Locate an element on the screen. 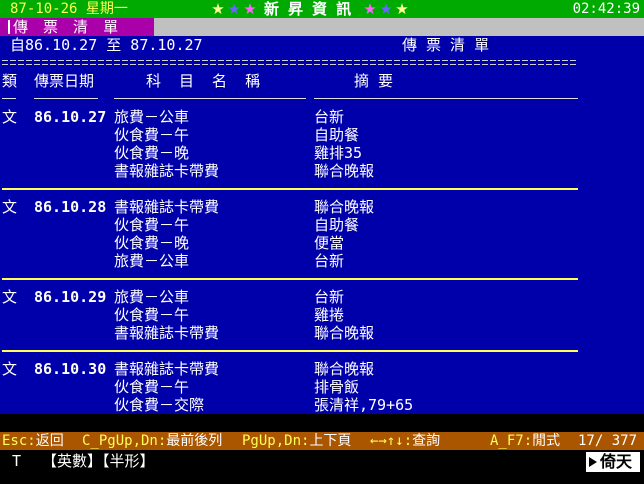 The image size is (644, 484). key-hint-label: 返回 is located at coordinates (49, 441).